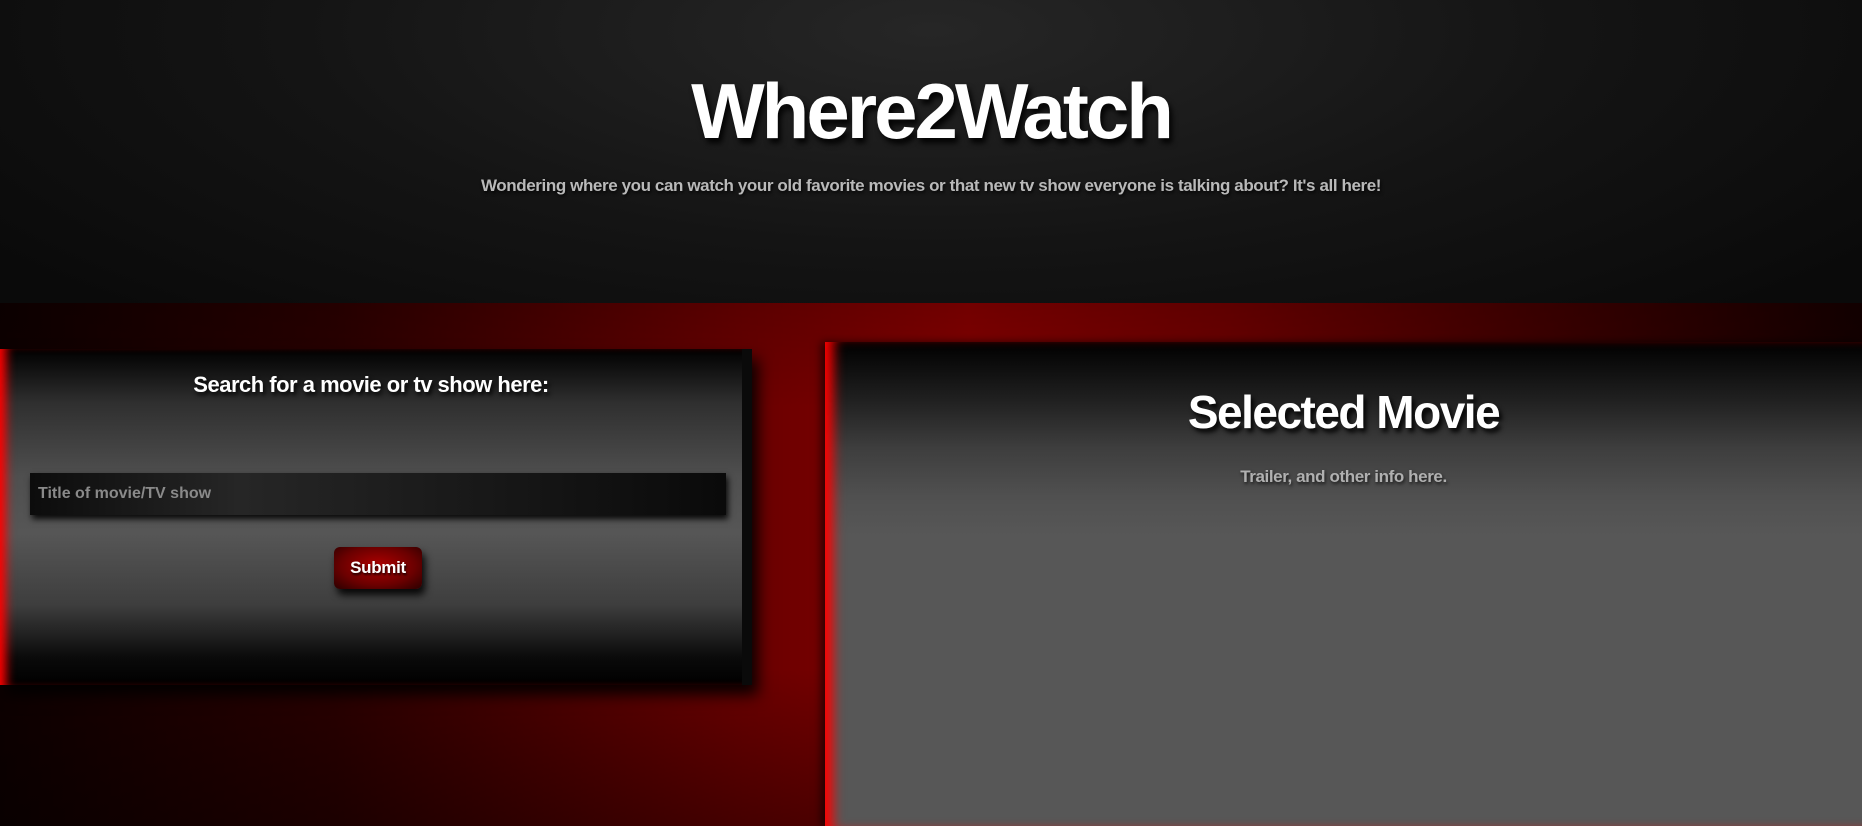 This screenshot has width=1862, height=826. Describe the element at coordinates (932, 111) in the screenshot. I see `site-title: Where2Watch` at that location.